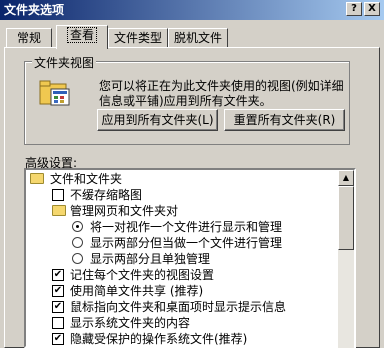 The image size is (384, 348). I want to click on tree-item-label: 显示两部分但当做一个文件进行管理, so click(186, 243).